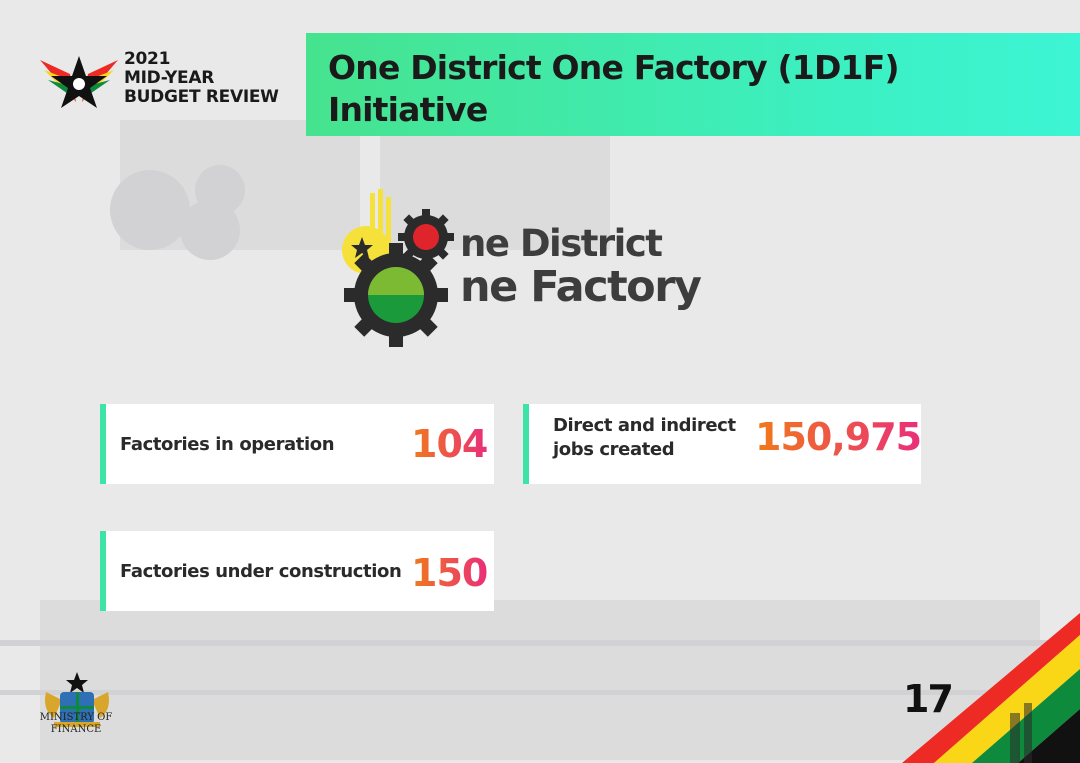 The image size is (1080, 763). I want to click on program-logo-line2: ne Factory, so click(581, 287).